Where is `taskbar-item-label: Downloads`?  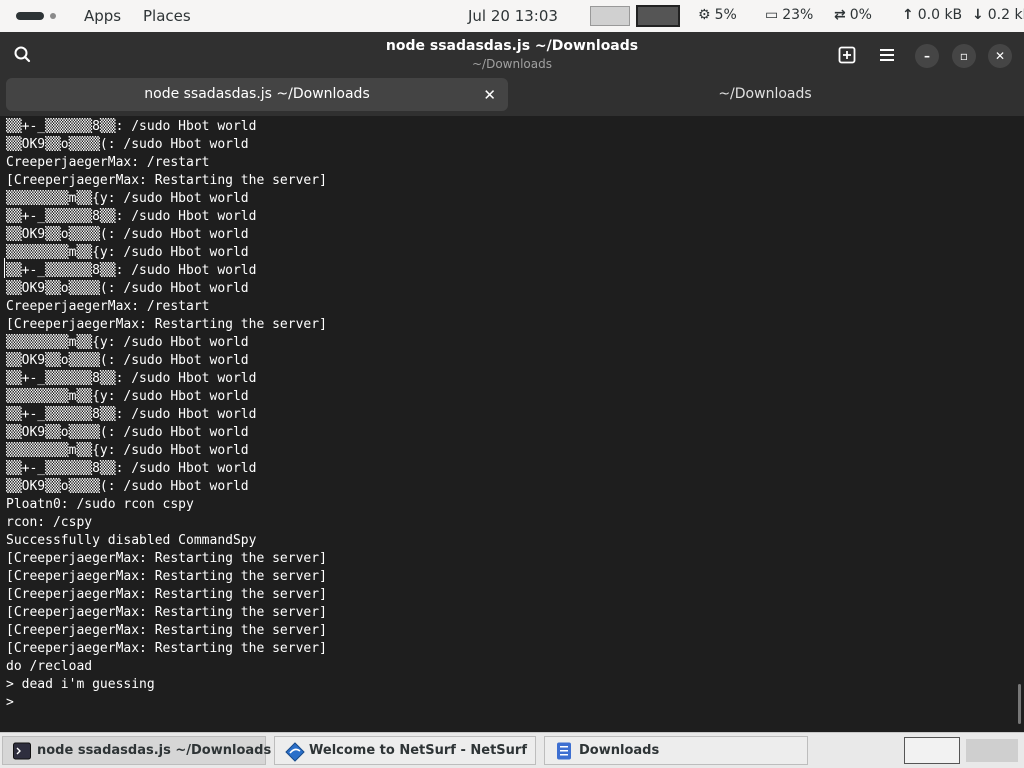 taskbar-item-label: Downloads is located at coordinates (619, 750).